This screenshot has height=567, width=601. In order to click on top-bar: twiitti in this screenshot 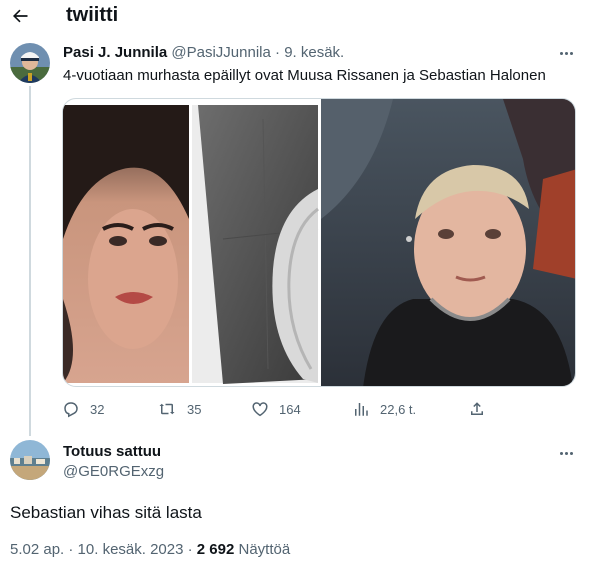, I will do `click(300, 16)`.